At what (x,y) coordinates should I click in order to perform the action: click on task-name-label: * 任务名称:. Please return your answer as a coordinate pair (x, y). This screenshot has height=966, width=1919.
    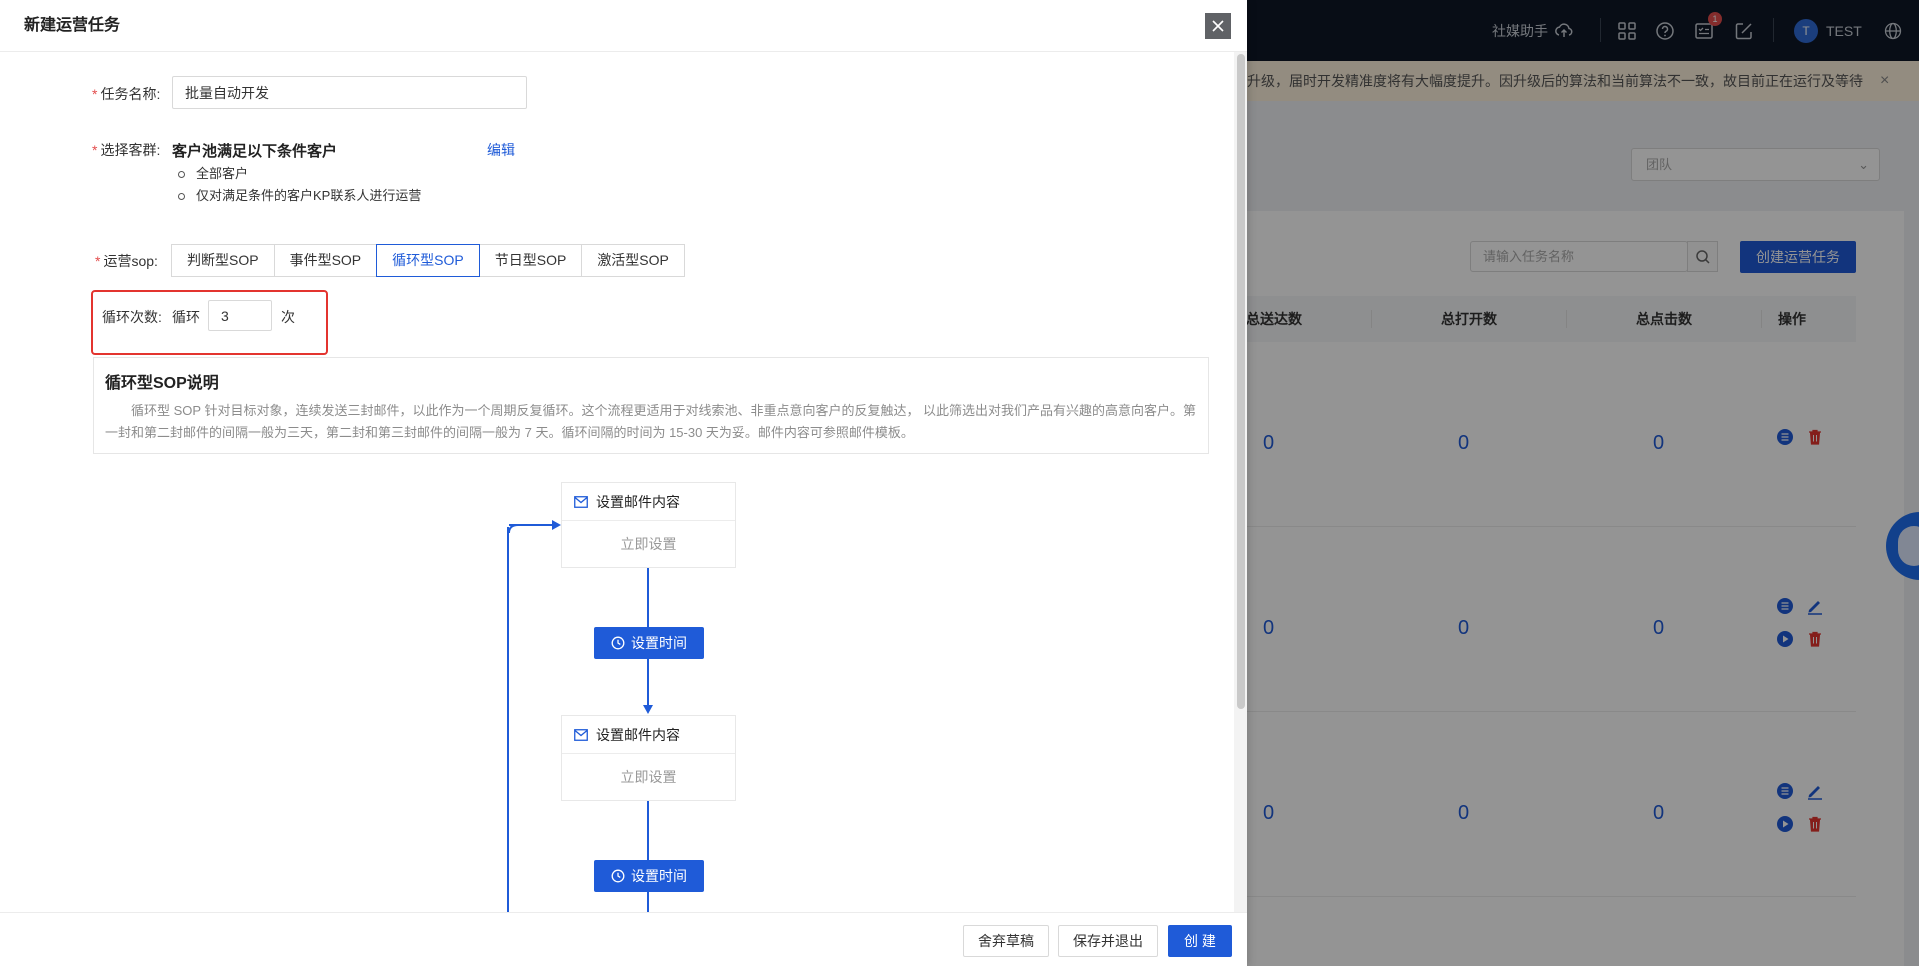
    Looking at the image, I should click on (126, 94).